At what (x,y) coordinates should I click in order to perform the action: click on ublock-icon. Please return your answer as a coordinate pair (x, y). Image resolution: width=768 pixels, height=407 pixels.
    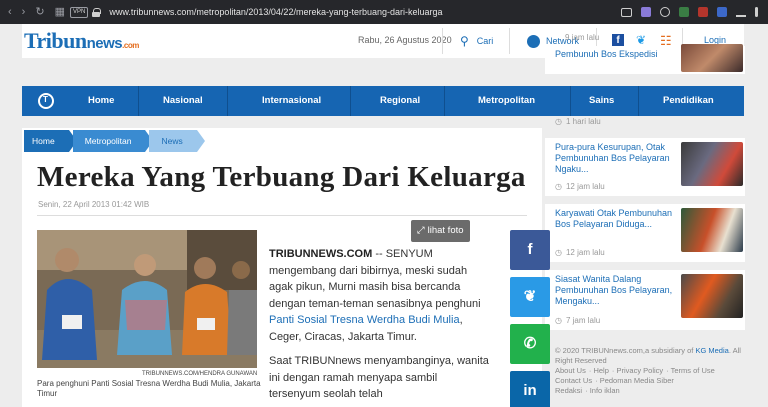
    Looking at the image, I should click on (703, 12).